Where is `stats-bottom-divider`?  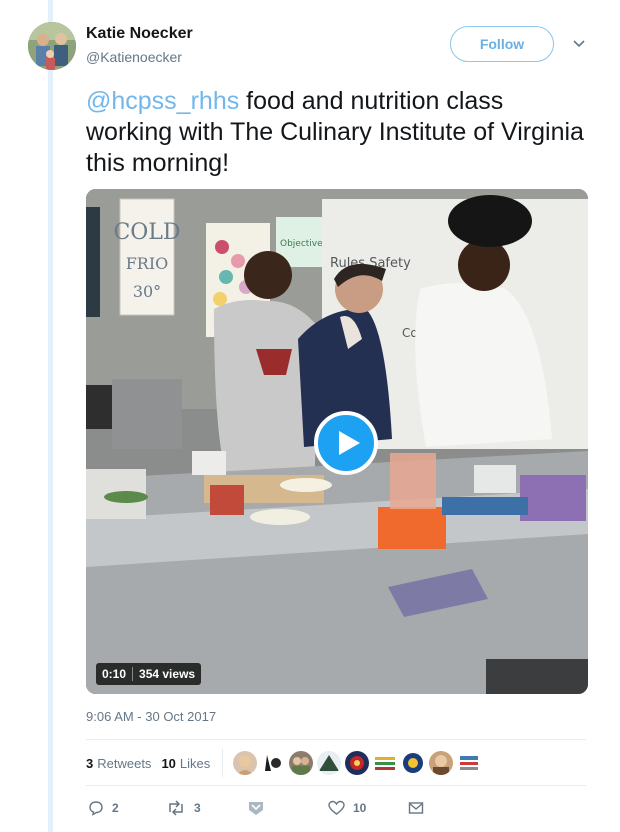
stats-bottom-divider is located at coordinates (336, 785).